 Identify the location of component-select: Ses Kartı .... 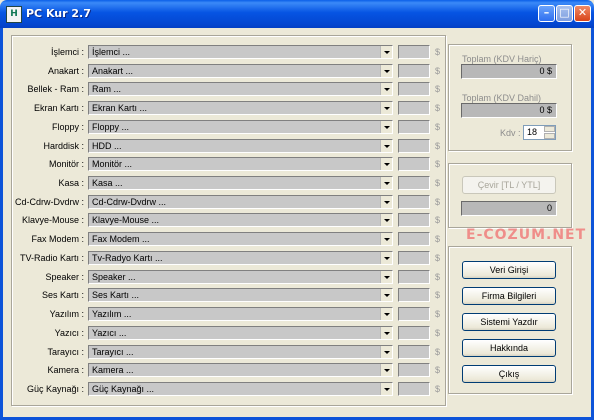
(240, 295).